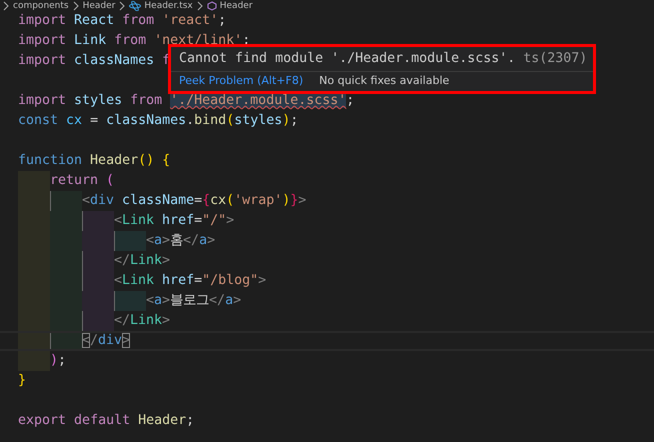 The image size is (654, 442). Describe the element at coordinates (122, 21) in the screenshot. I see `code-text: import React from 'react';` at that location.